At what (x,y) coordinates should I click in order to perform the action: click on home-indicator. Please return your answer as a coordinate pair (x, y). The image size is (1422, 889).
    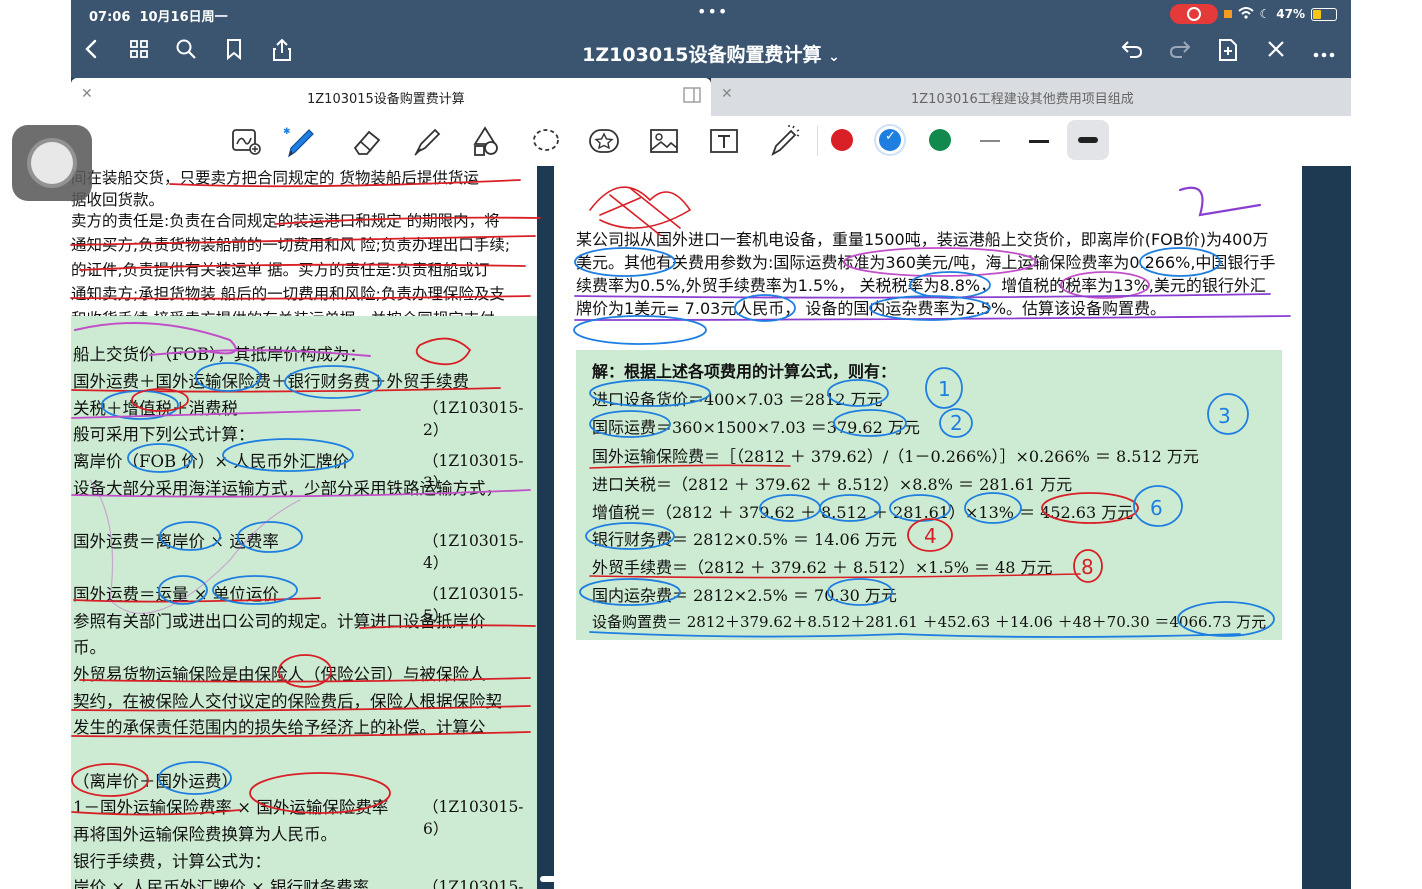
    Looking at the image, I should click on (711, 879).